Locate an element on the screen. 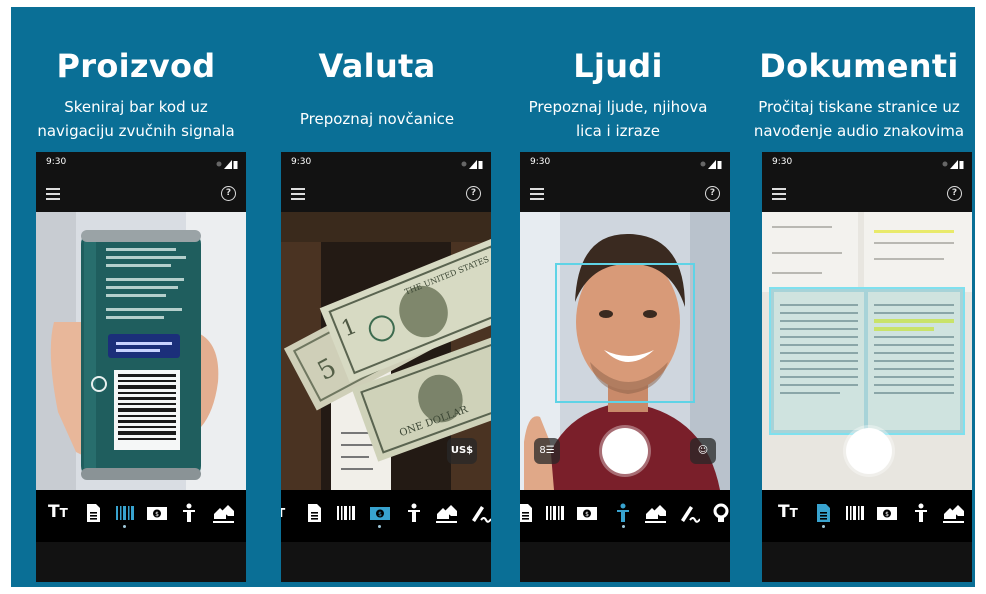  subtitle-line: navigaciju zvučnih signala is located at coordinates (136, 131).